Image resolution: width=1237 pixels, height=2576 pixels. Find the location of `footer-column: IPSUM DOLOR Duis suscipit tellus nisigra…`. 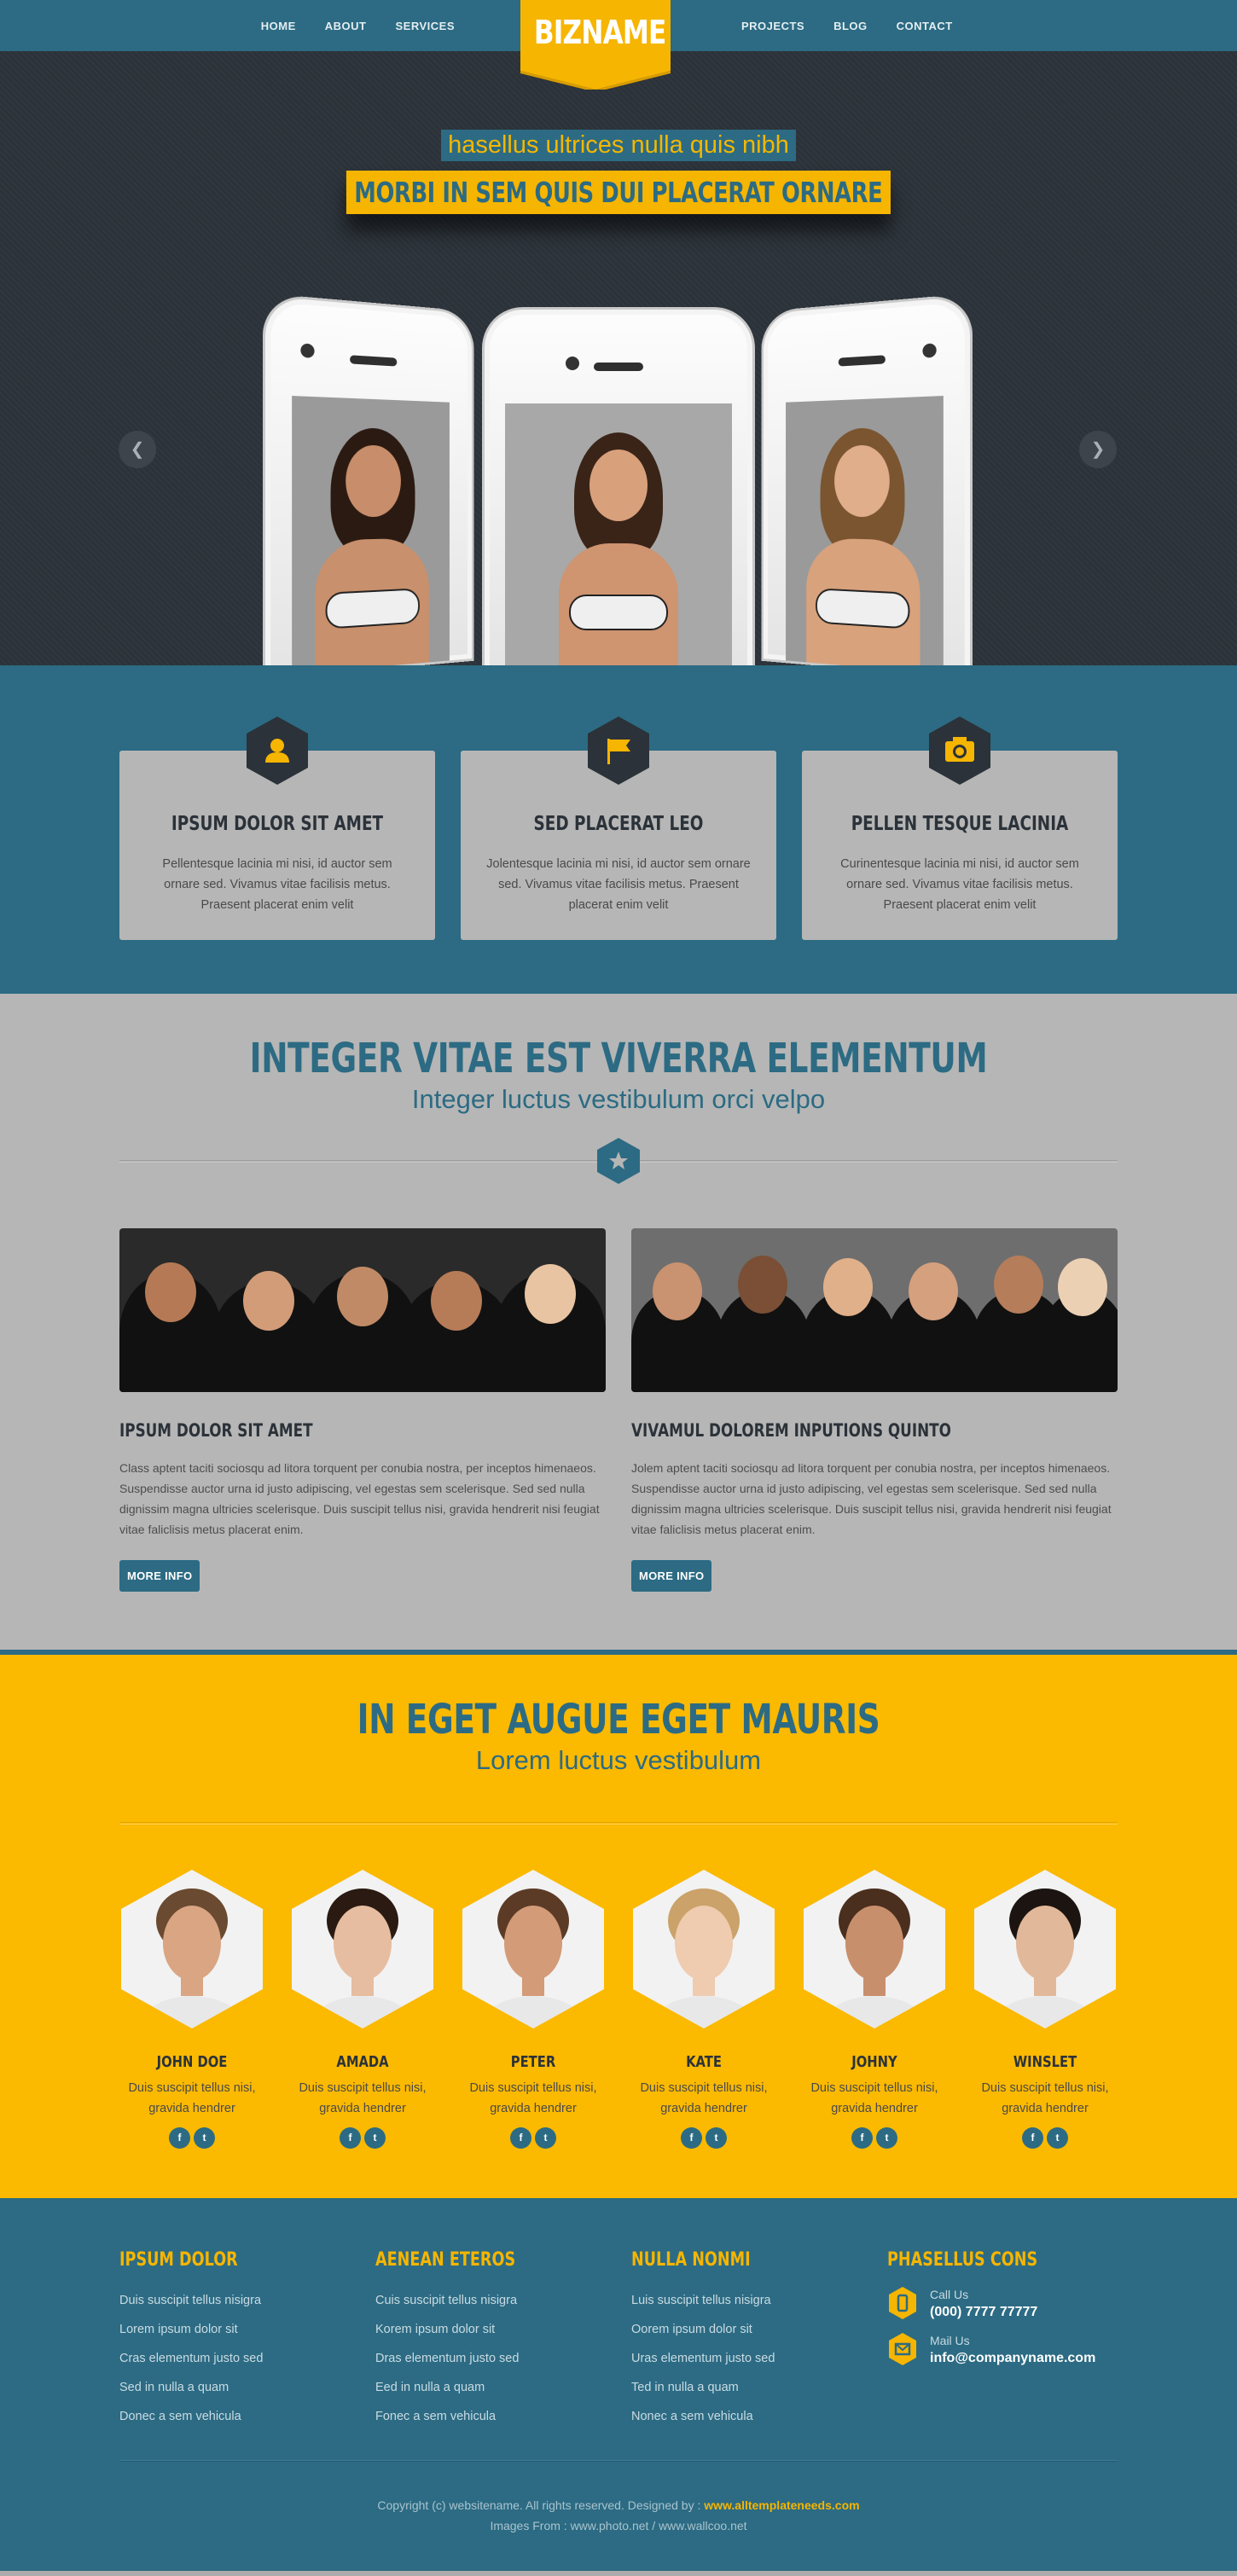

footer-column: IPSUM DOLOR Duis suscipit tellus nisigra… is located at coordinates (226, 2340).